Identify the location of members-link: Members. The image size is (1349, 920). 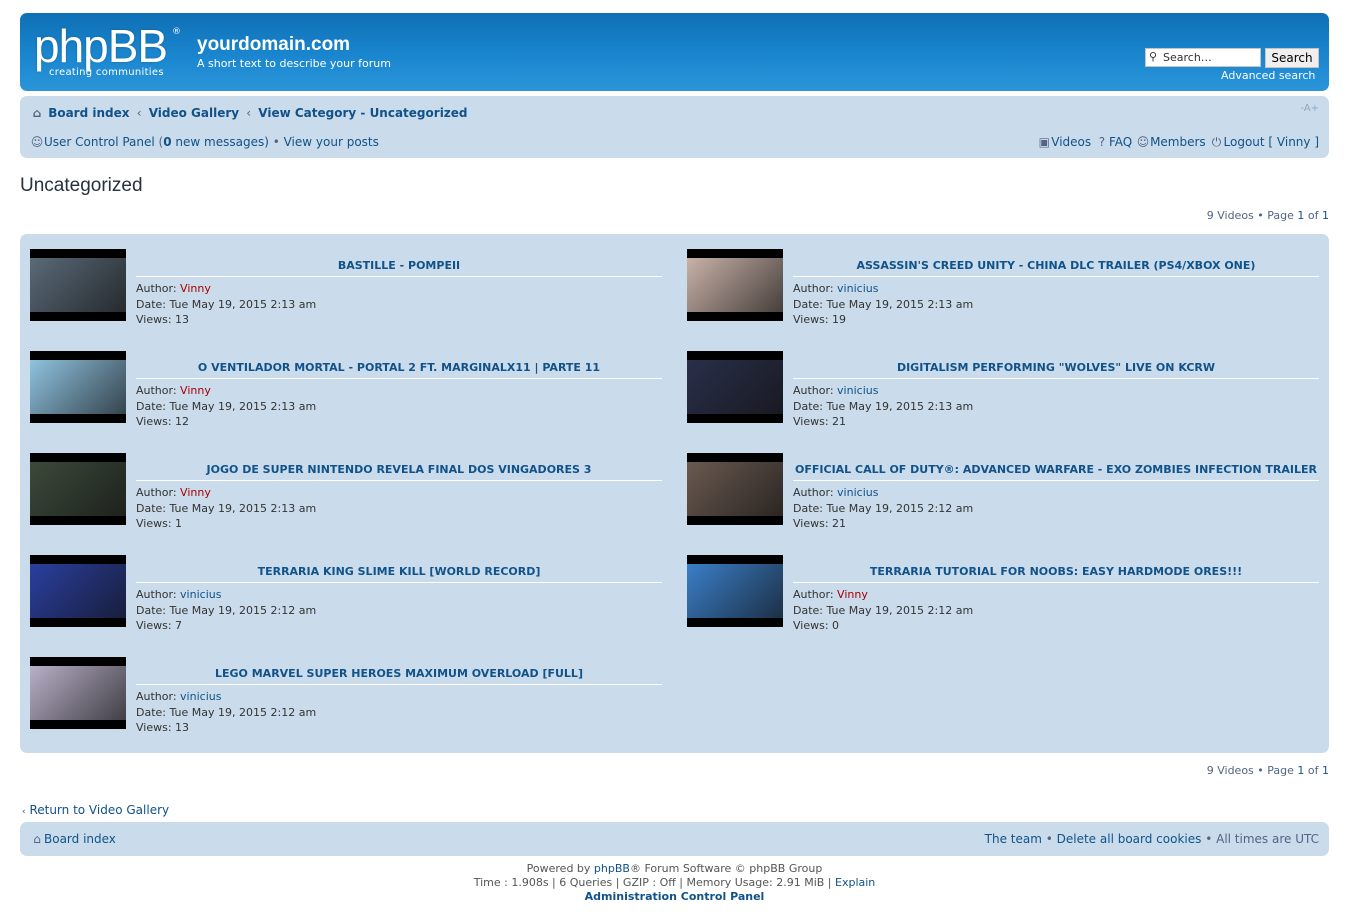
(1178, 142).